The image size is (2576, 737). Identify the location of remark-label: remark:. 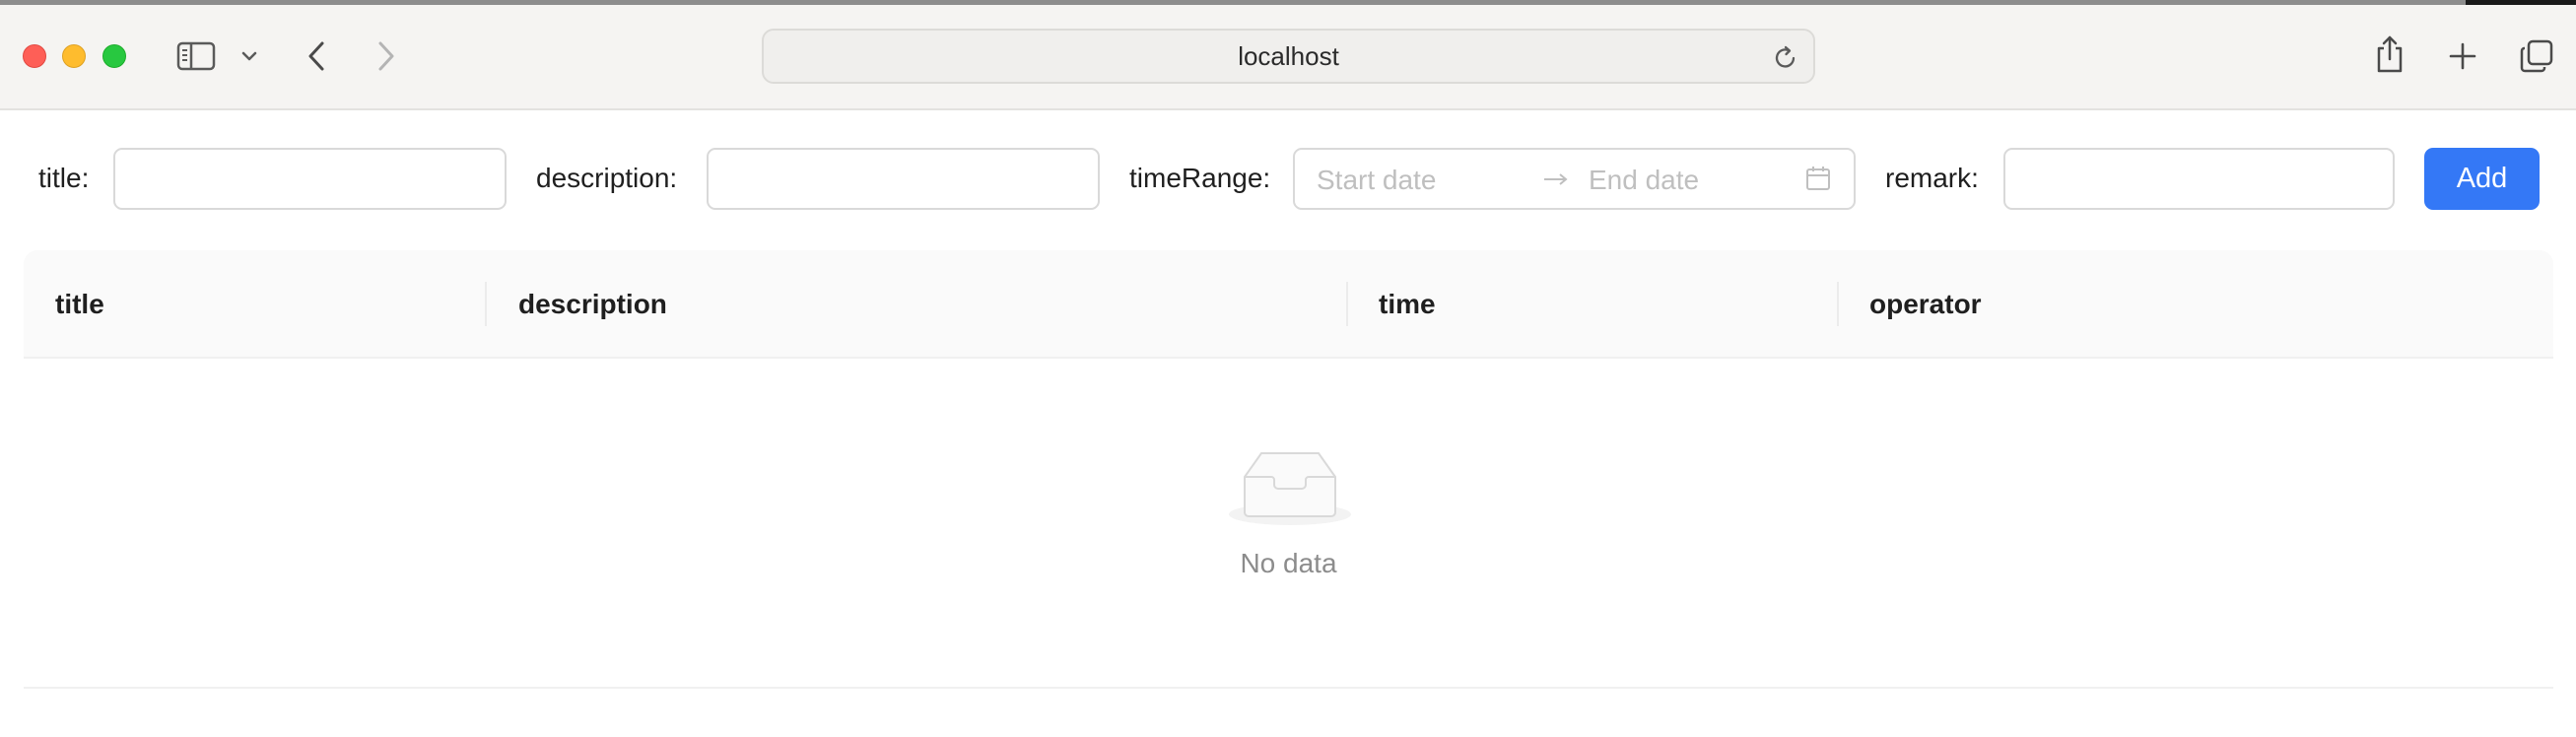
(1932, 178).